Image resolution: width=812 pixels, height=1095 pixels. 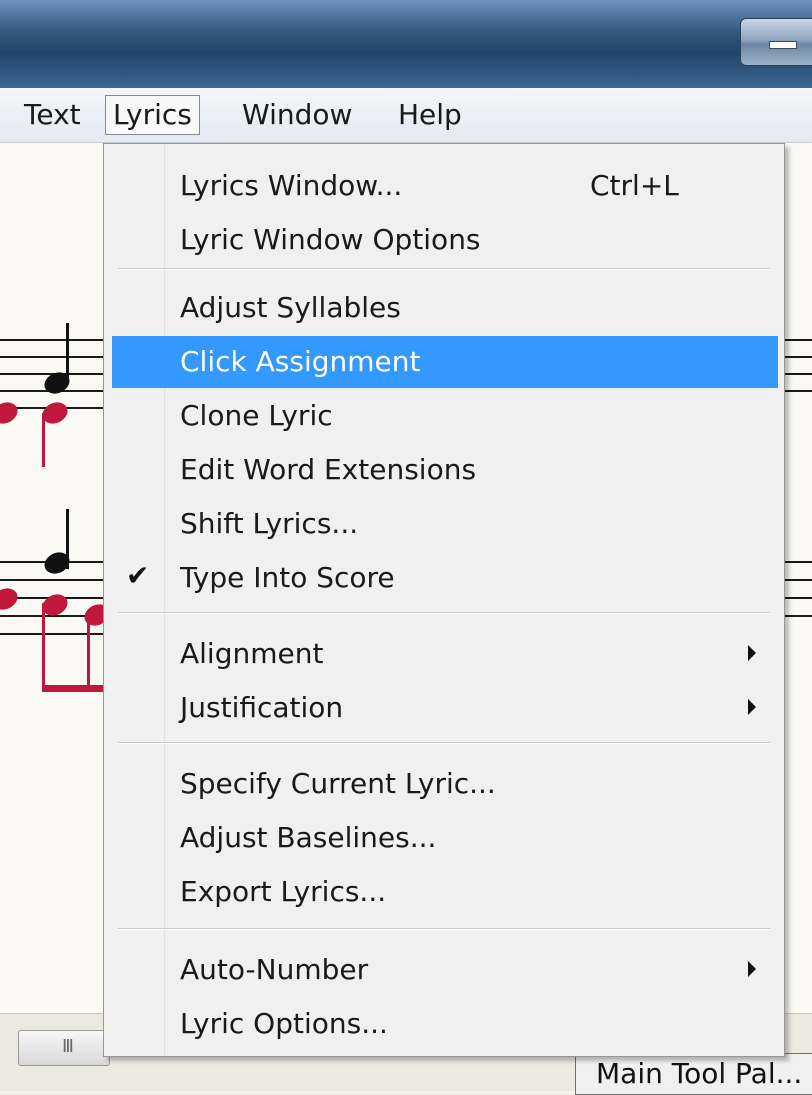 What do you see at coordinates (297, 115) in the screenshot?
I see `menu-window: Window` at bounding box center [297, 115].